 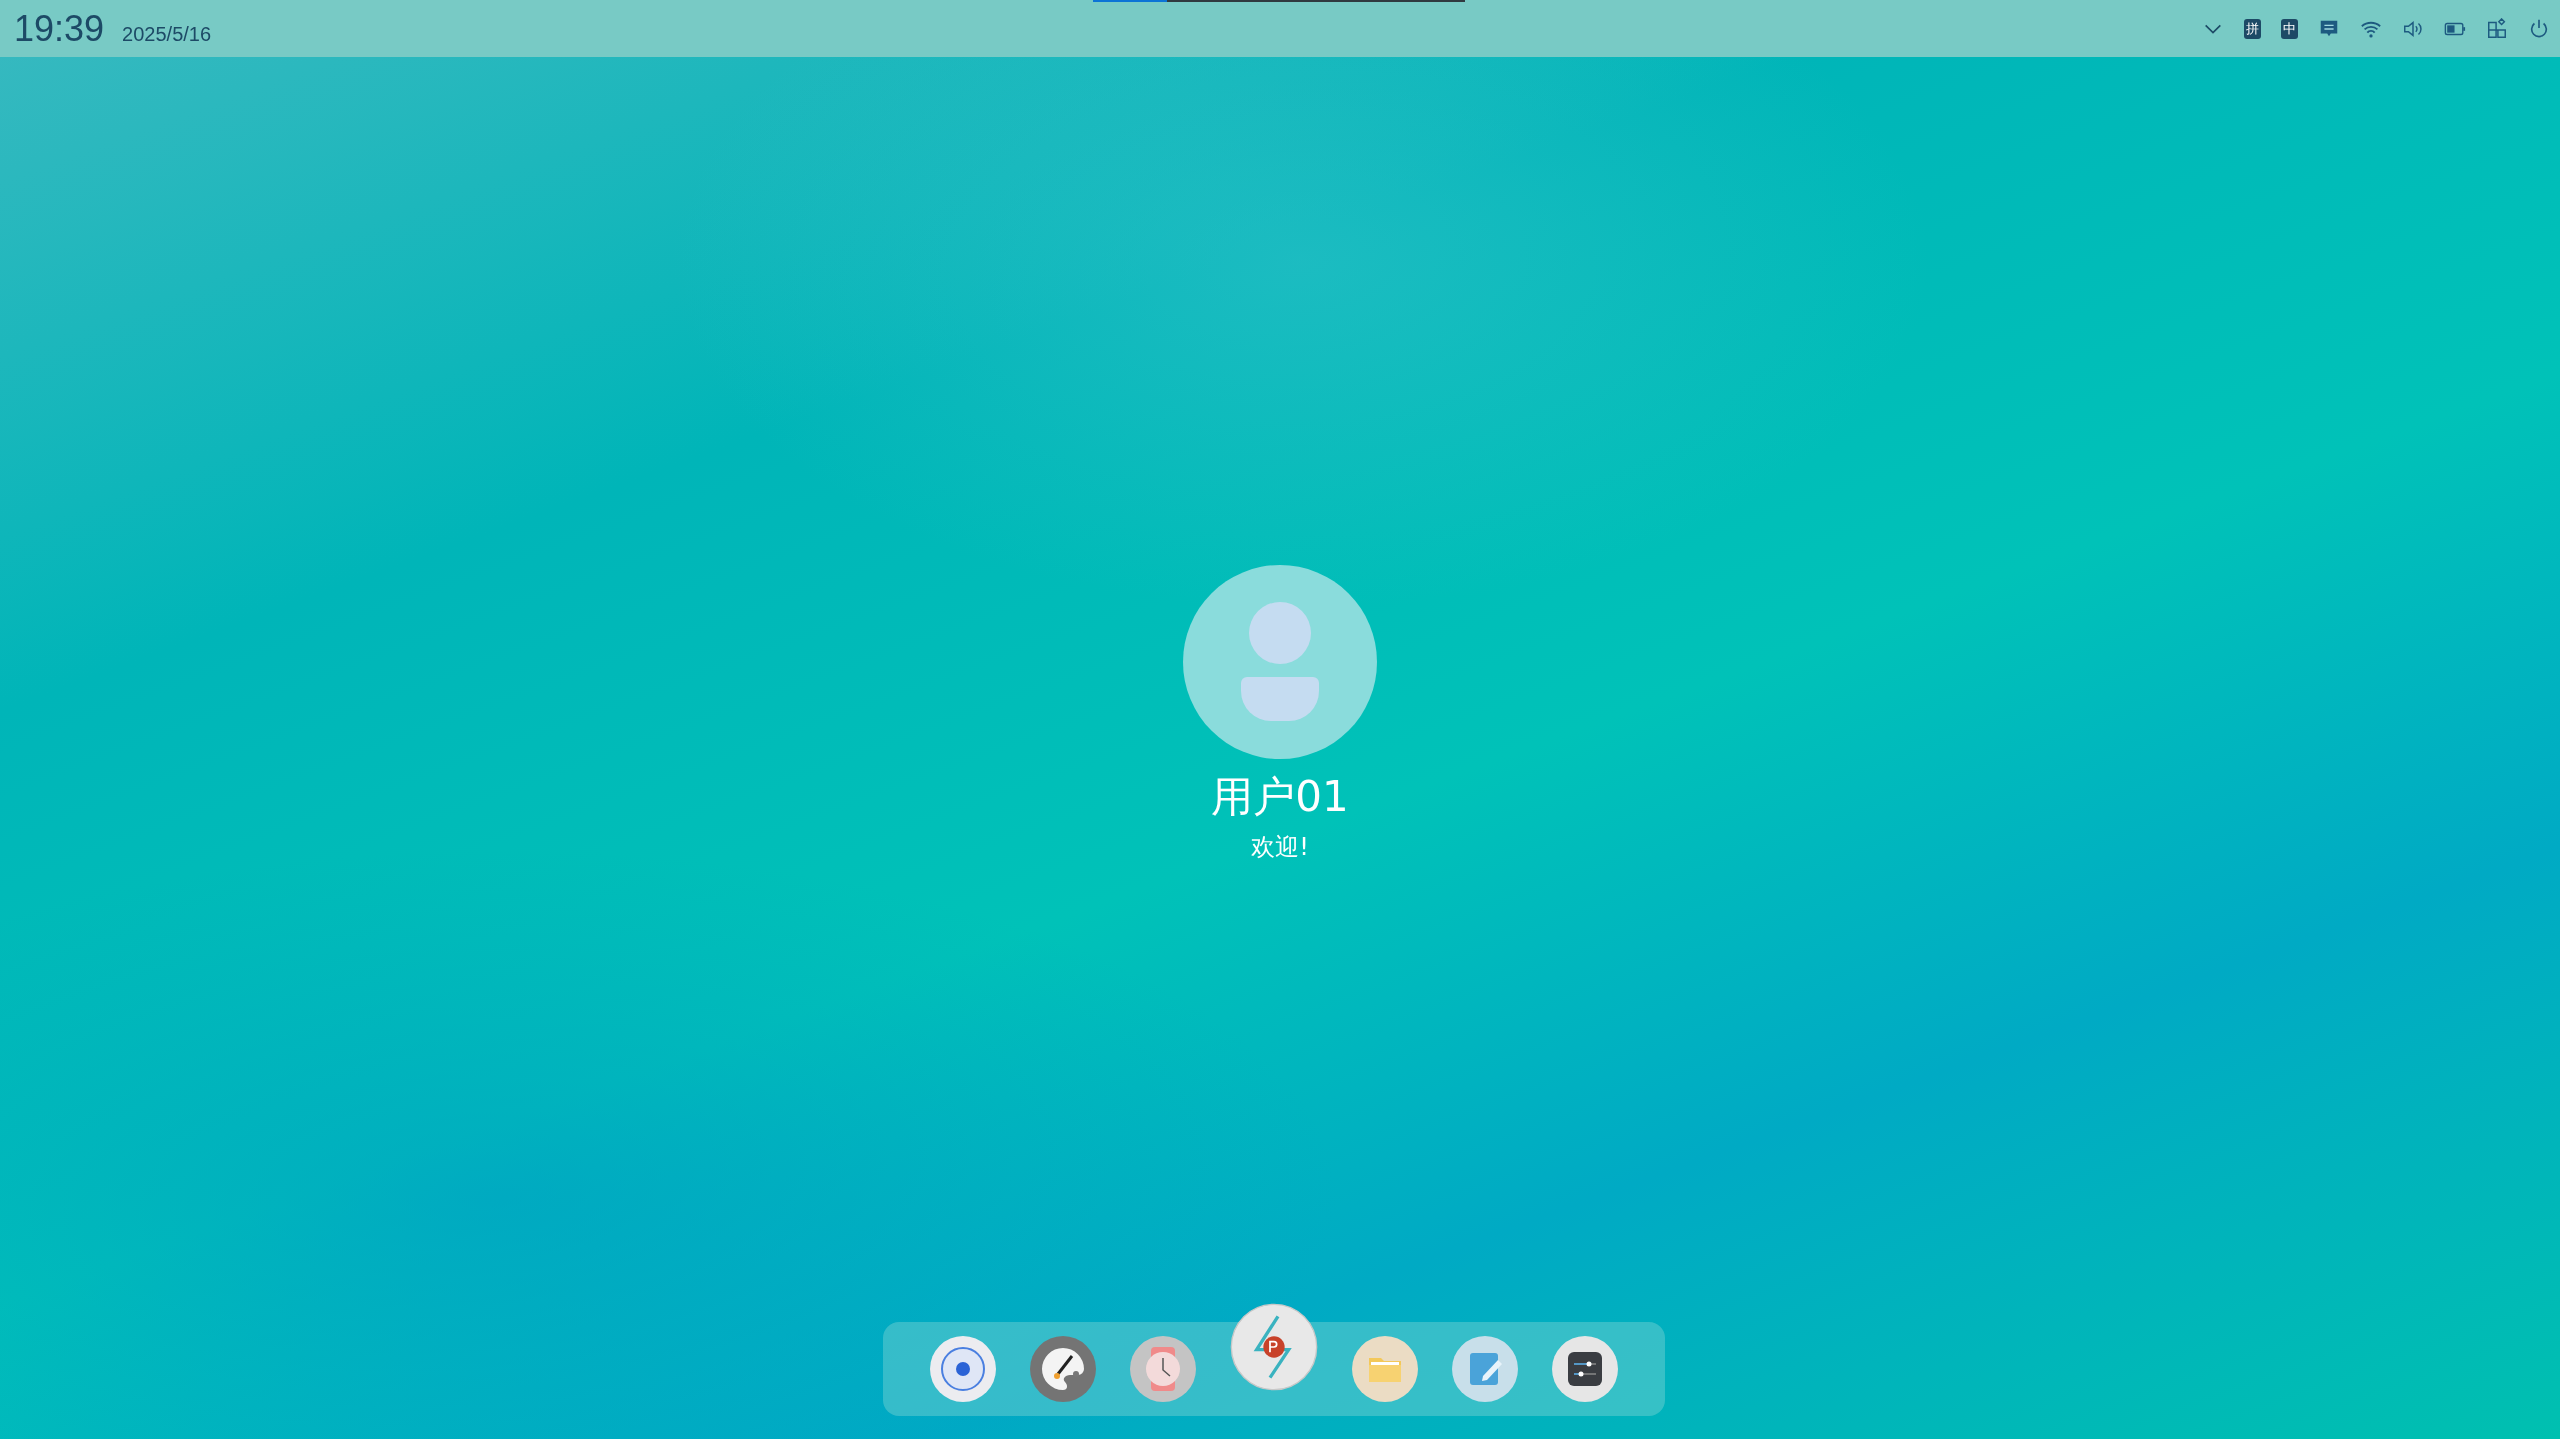 What do you see at coordinates (2289, 28) in the screenshot?
I see `input-method-indicator: 中` at bounding box center [2289, 28].